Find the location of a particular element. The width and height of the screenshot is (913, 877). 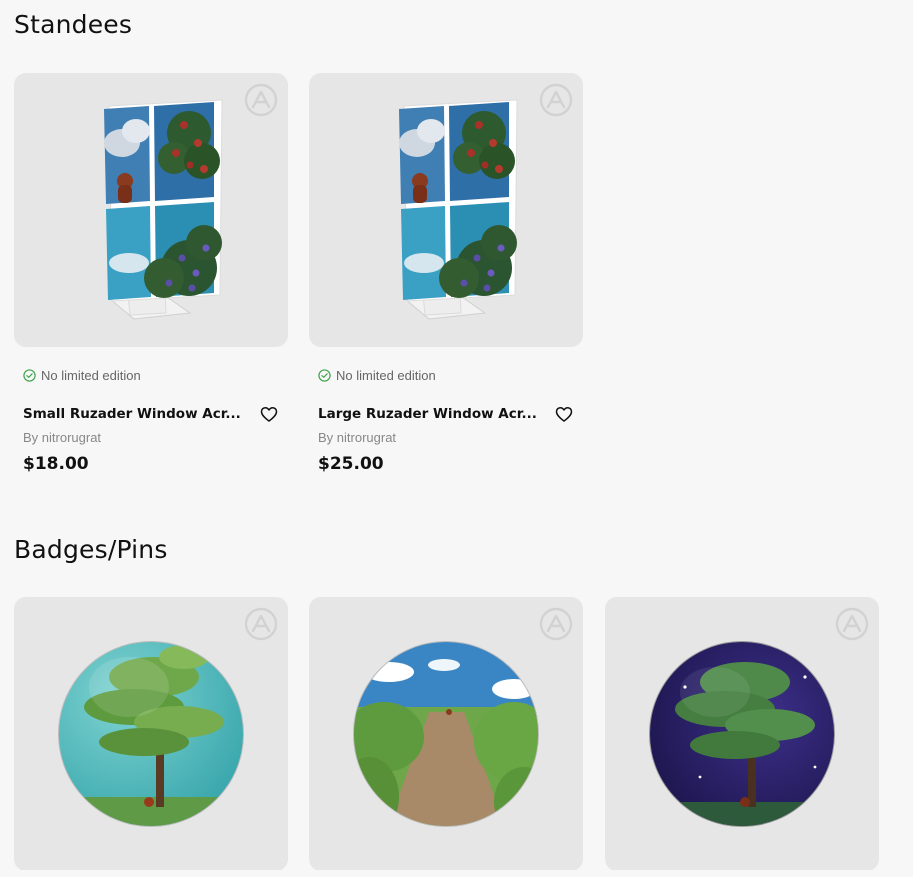

section-title-badges-pins: Badges/Pins is located at coordinates (91, 549).